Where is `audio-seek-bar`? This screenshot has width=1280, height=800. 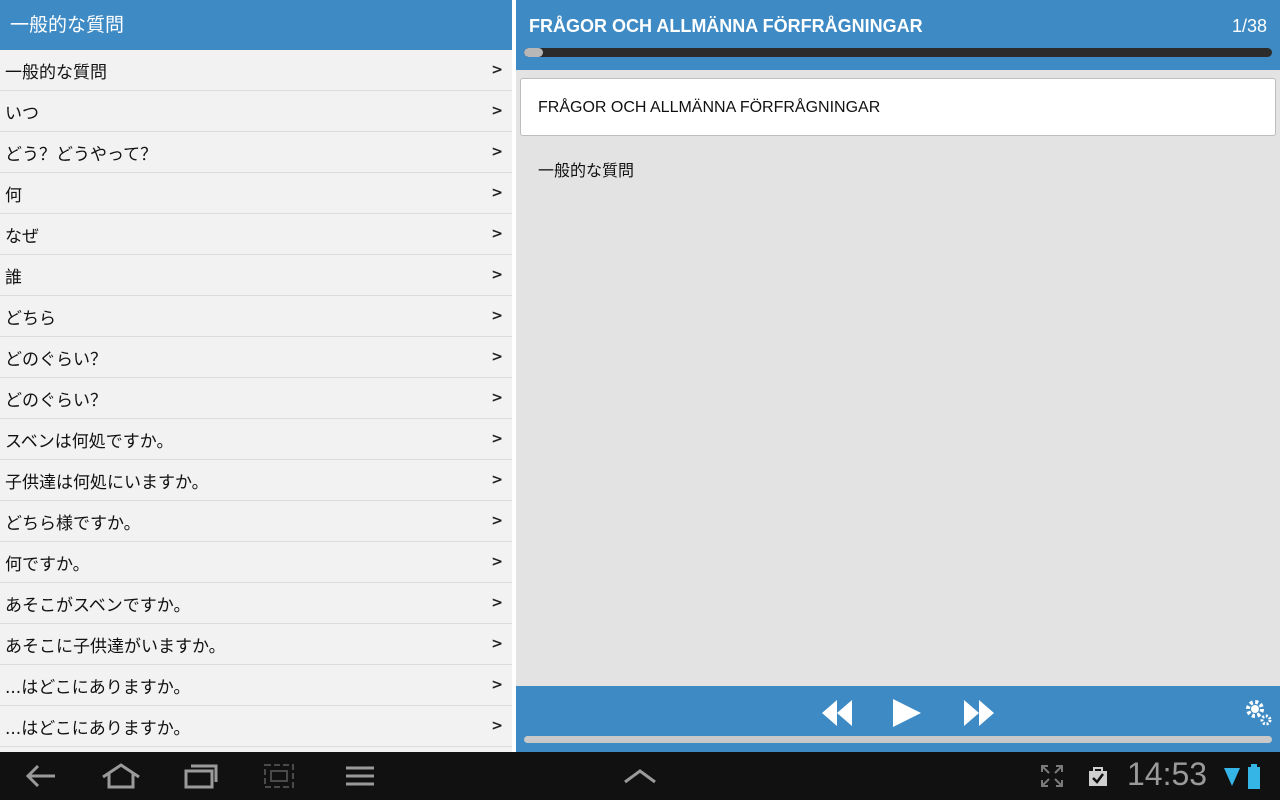
audio-seek-bar is located at coordinates (898, 739).